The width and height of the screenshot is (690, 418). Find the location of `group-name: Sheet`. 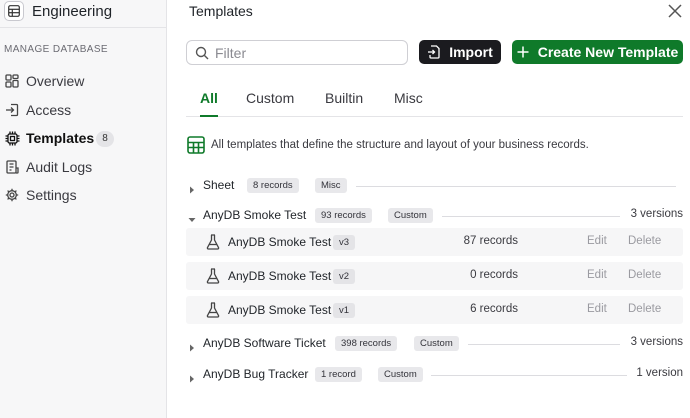

group-name: Sheet is located at coordinates (219, 185).